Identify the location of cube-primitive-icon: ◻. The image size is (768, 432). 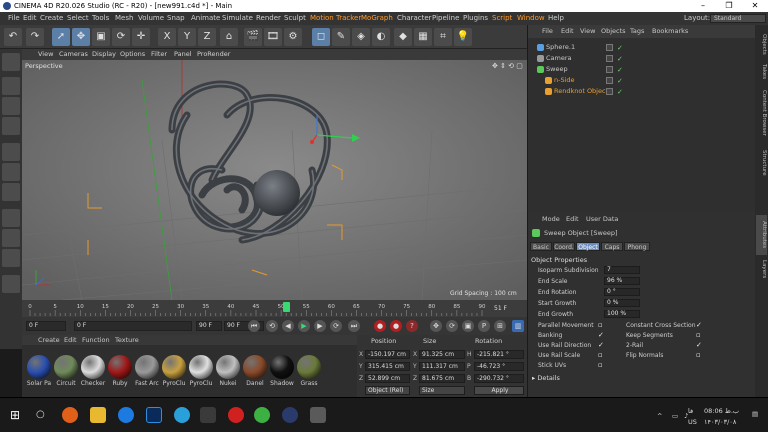
(321, 37).